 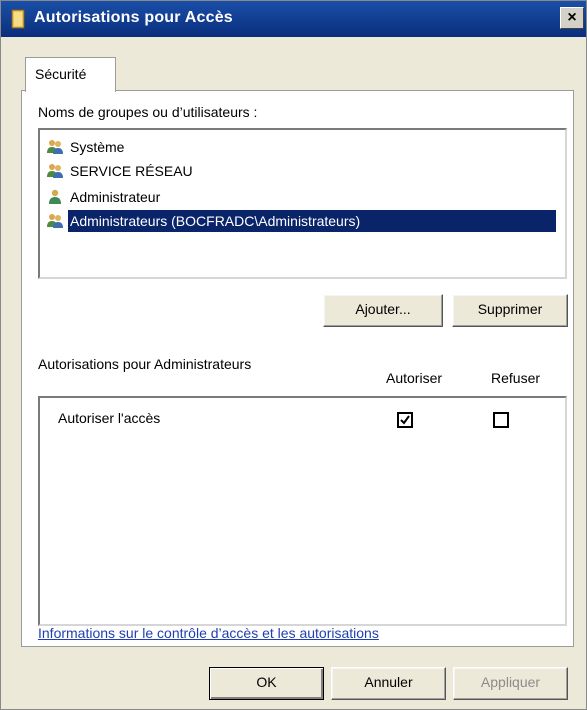 I want to click on user-icon, so click(x=55, y=196).